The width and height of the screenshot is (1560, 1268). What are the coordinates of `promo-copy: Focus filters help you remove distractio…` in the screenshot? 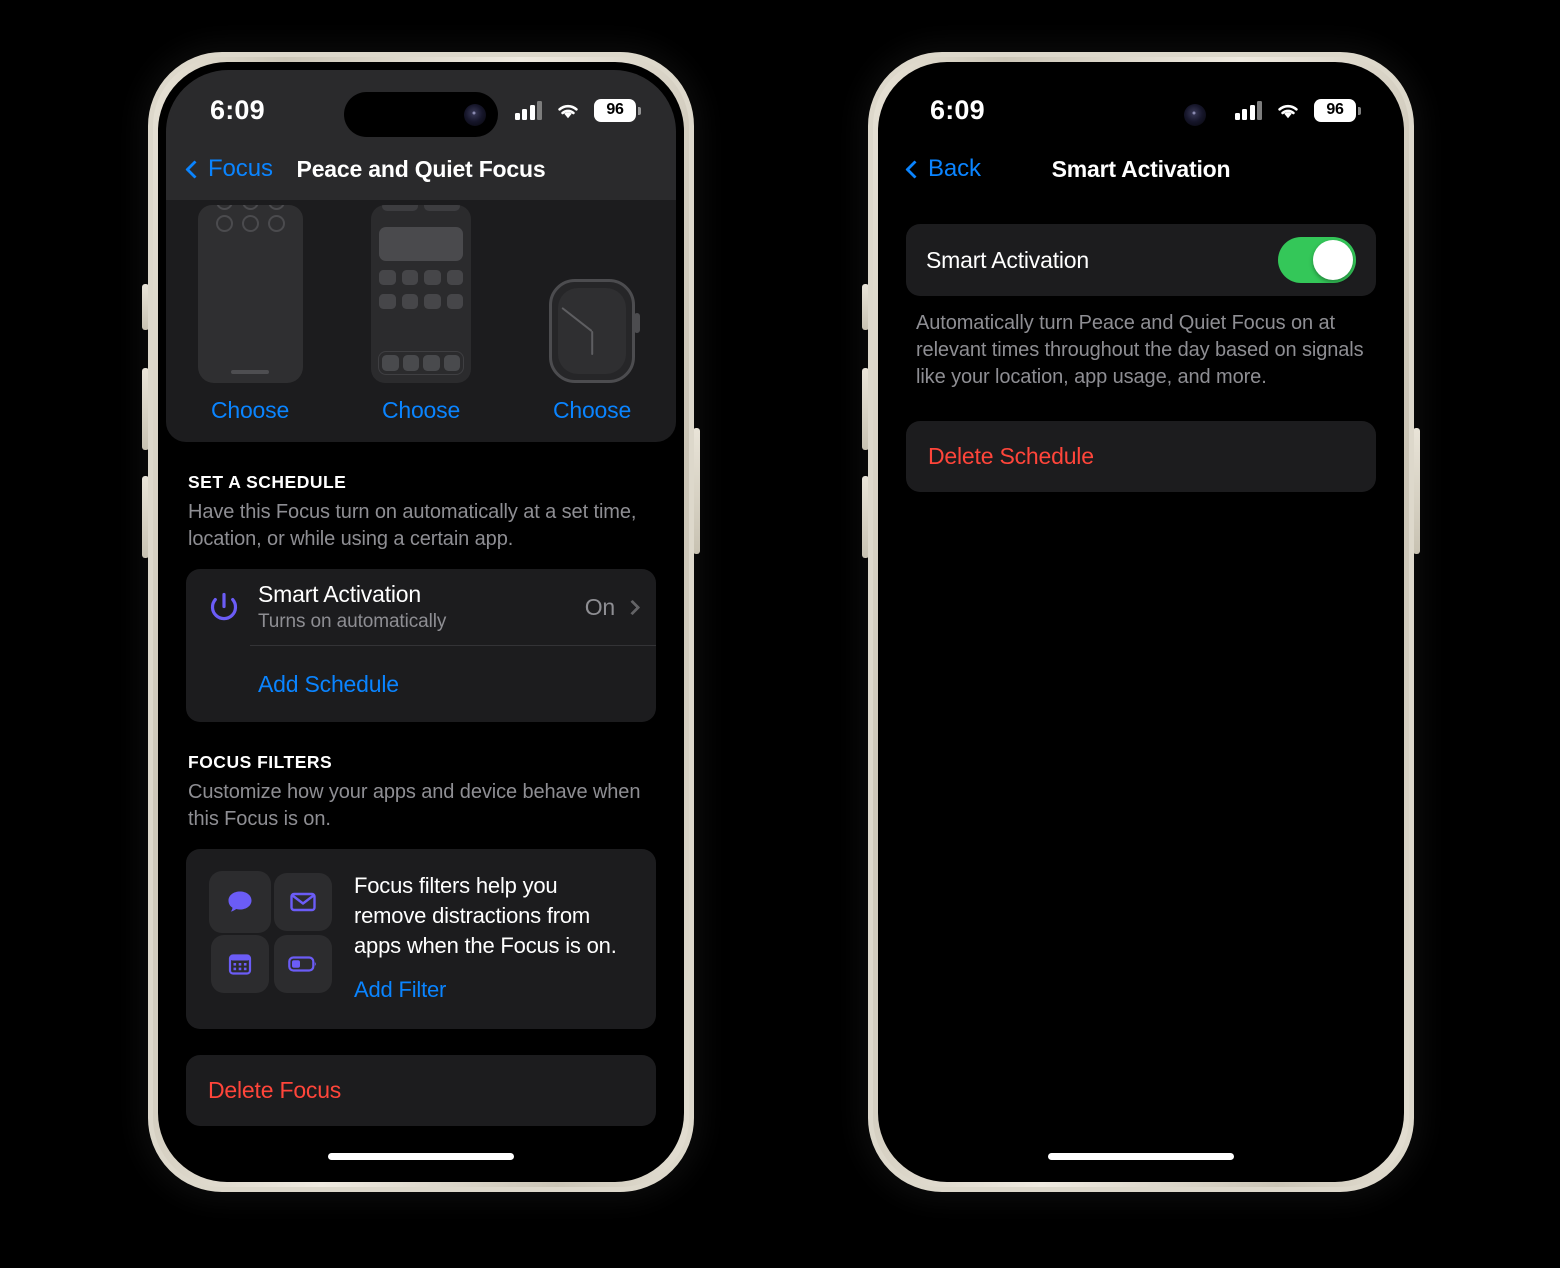 It's located at (485, 915).